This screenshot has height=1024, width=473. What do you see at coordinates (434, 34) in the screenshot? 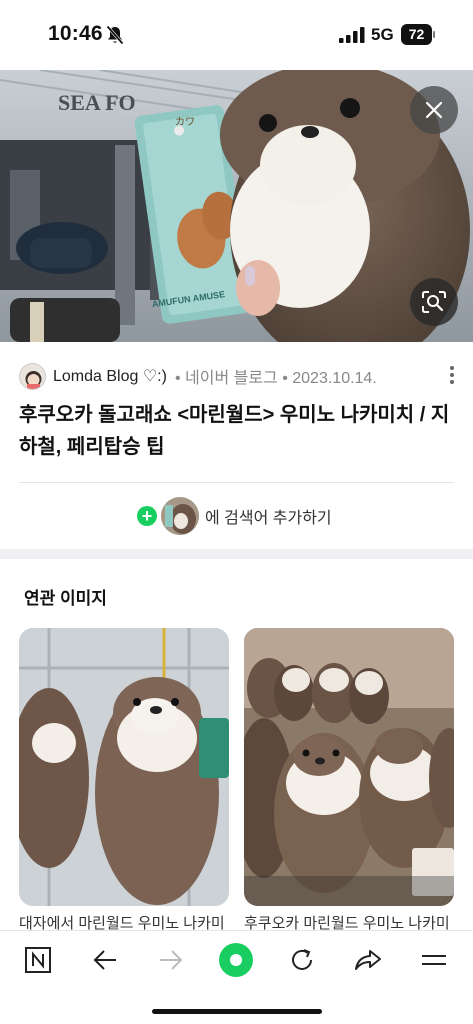
I see `battery-tip` at bounding box center [434, 34].